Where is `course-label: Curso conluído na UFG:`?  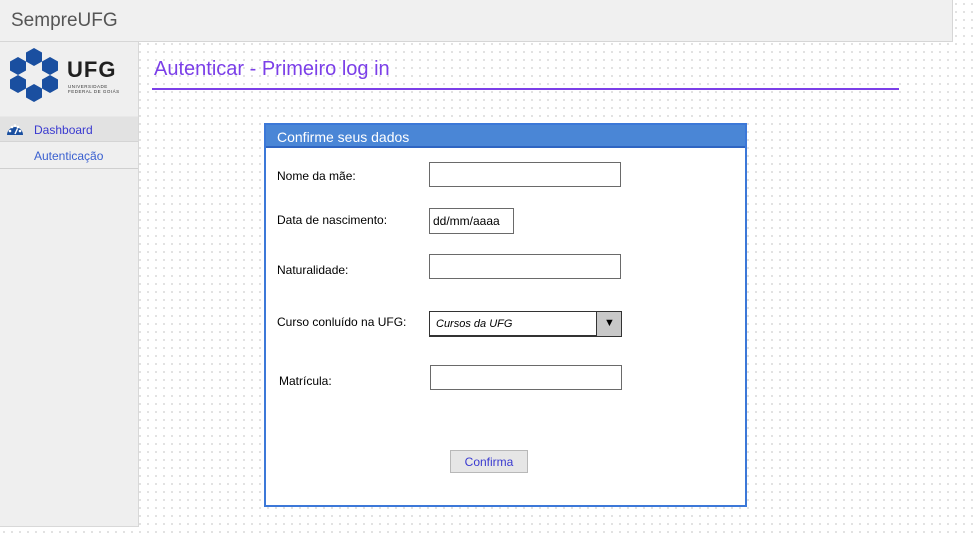
course-label: Curso conluído na UFG: is located at coordinates (342, 322).